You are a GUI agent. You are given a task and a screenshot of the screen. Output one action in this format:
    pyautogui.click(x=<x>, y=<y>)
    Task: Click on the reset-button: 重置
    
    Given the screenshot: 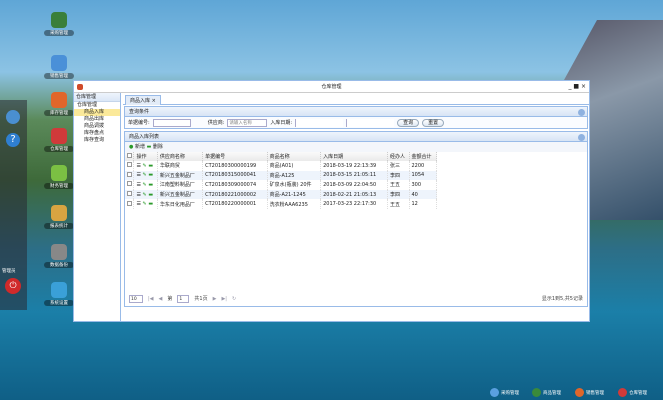 What is the action you would take?
    pyautogui.click(x=433, y=122)
    